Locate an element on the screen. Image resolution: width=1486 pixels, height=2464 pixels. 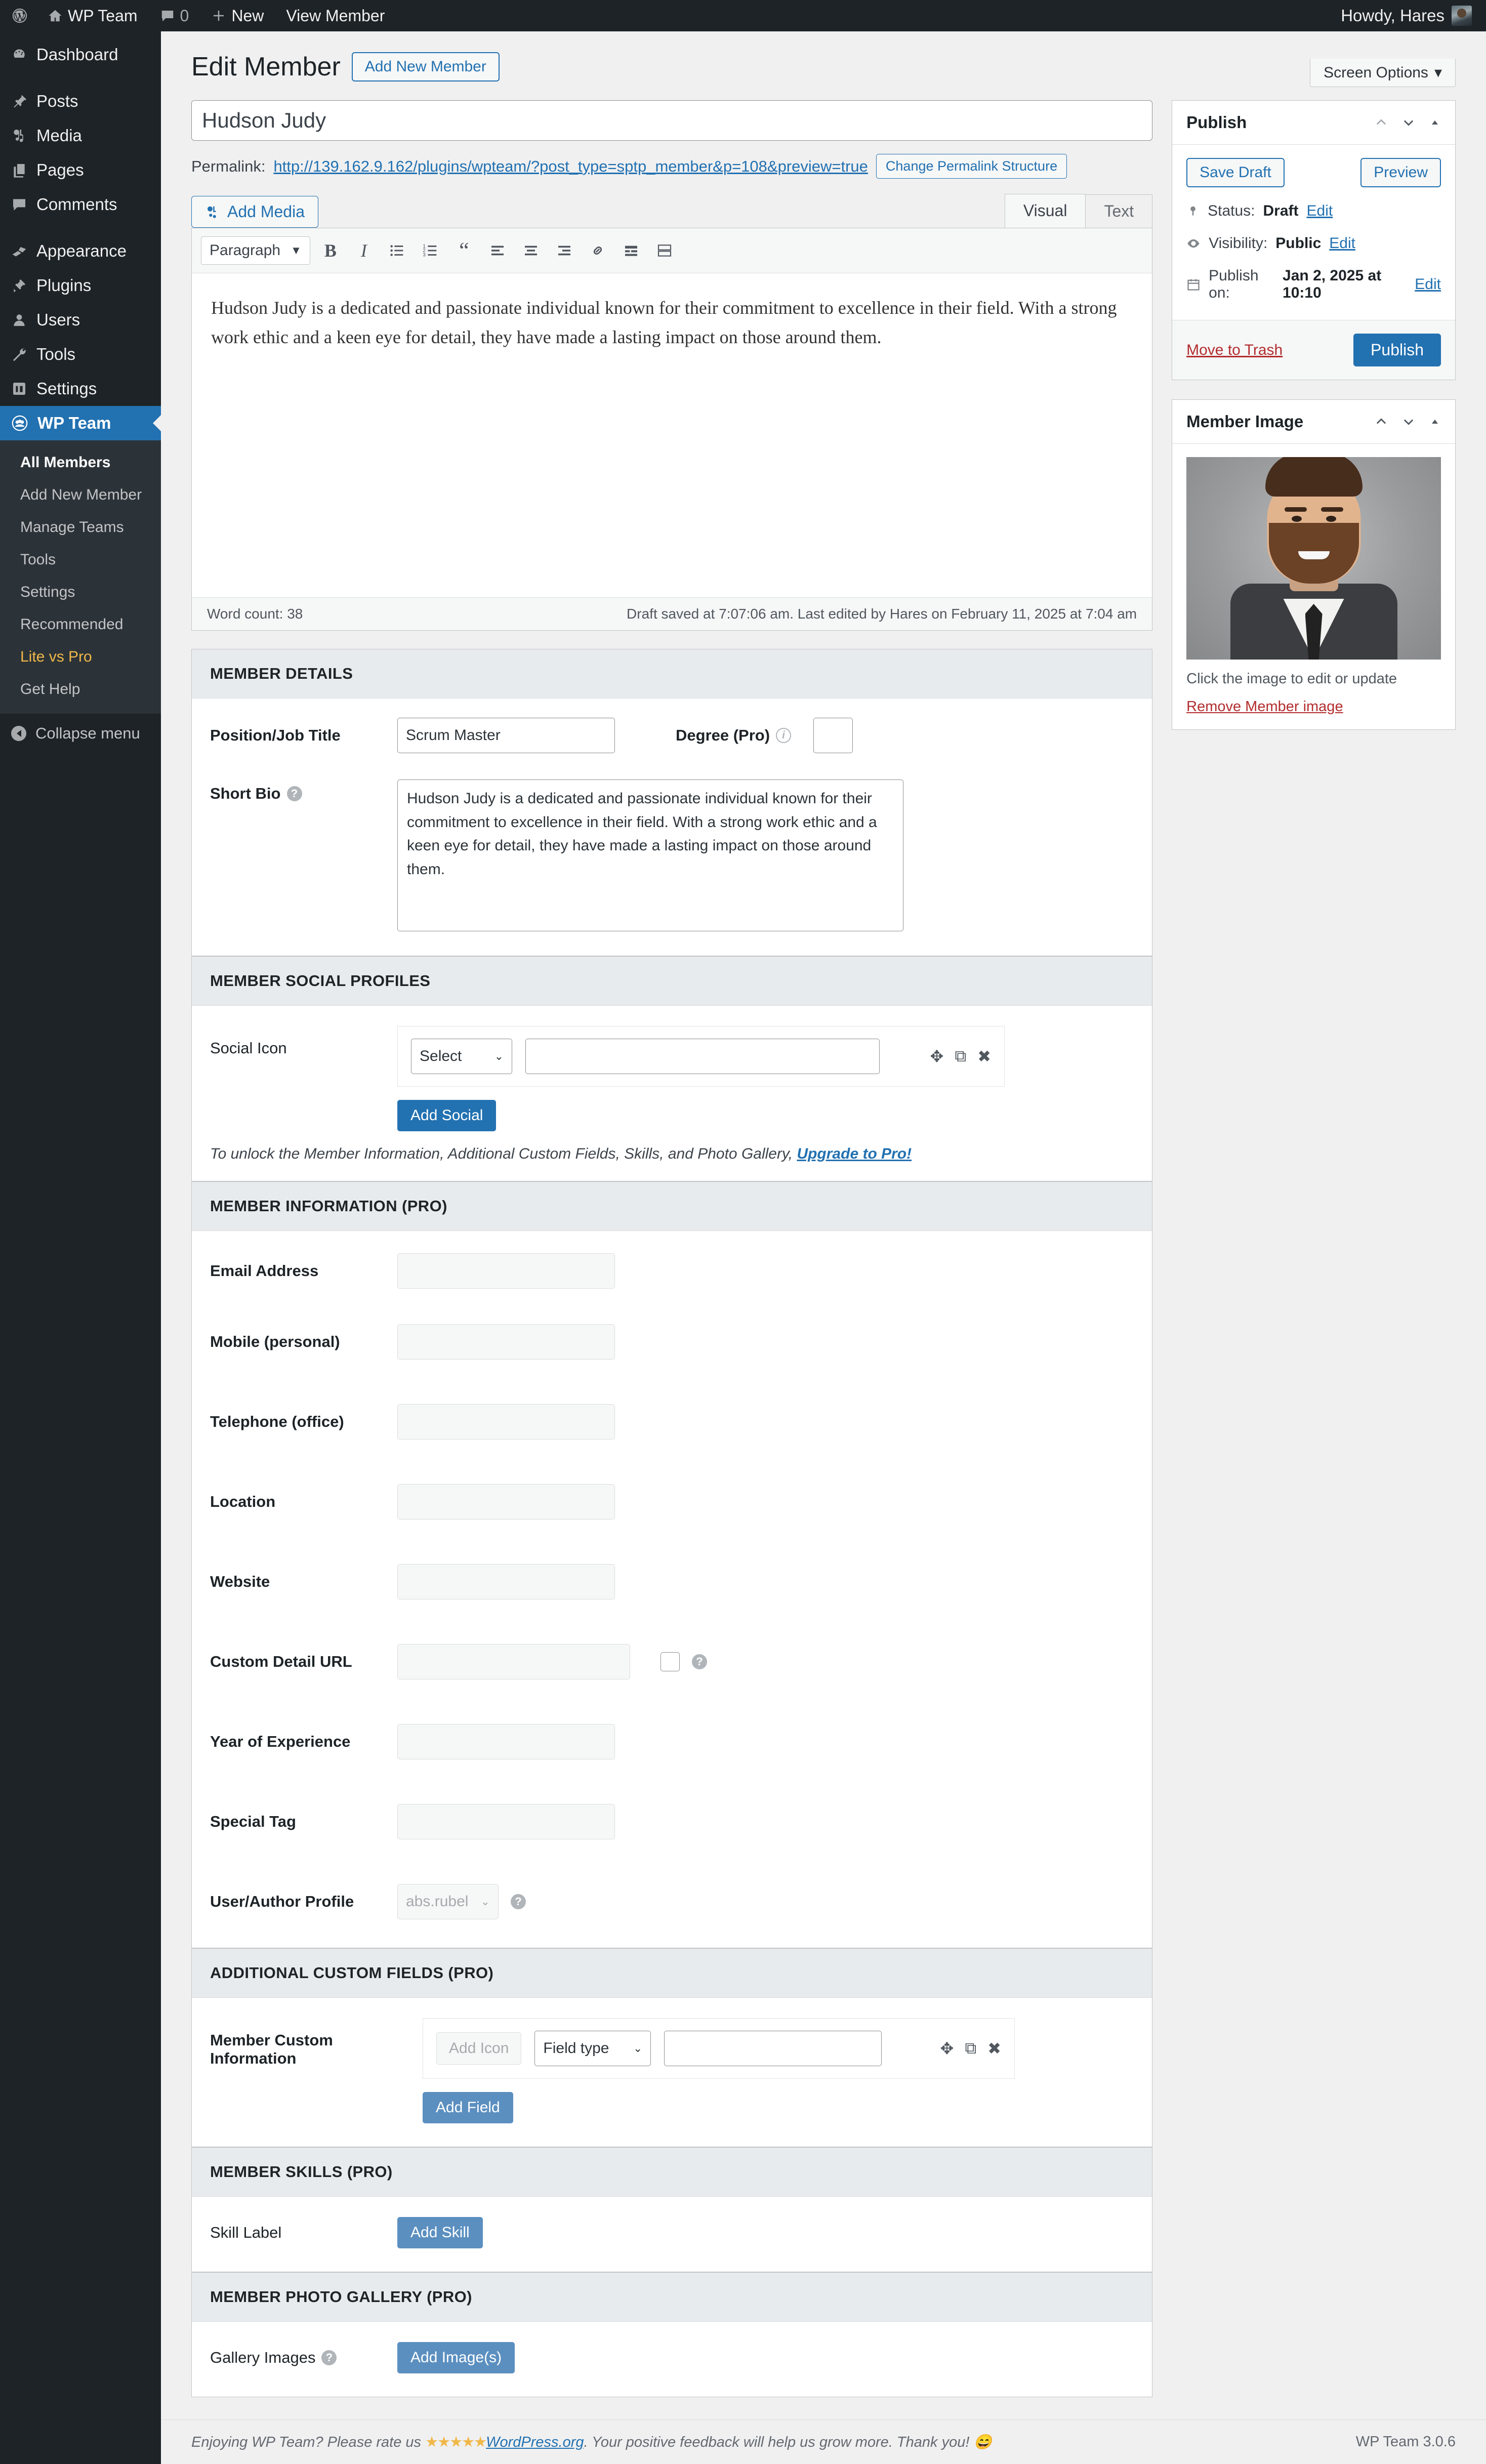
status-edit-link: Edit is located at coordinates (1320, 211).